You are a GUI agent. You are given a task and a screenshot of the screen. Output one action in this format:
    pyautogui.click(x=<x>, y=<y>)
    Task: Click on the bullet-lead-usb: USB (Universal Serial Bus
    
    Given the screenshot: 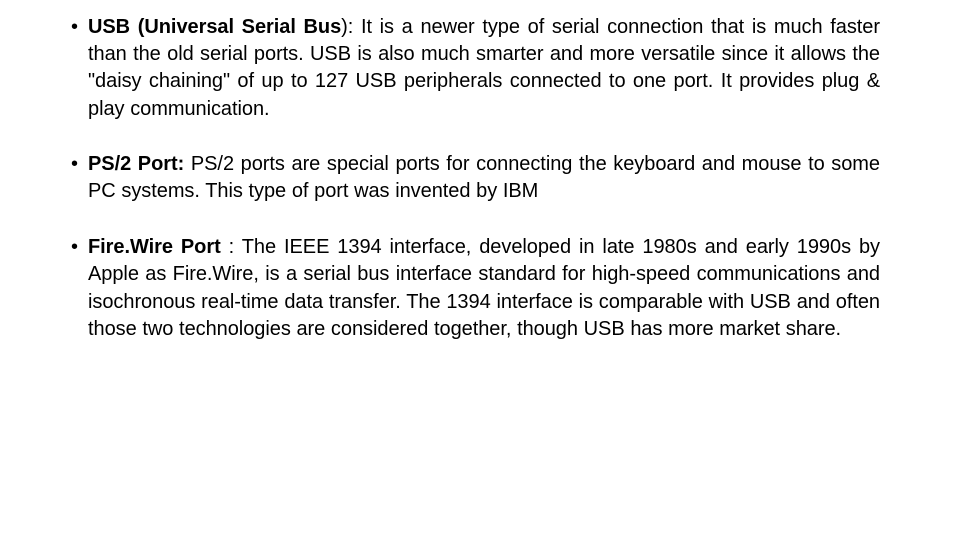 What is the action you would take?
    pyautogui.click(x=215, y=27)
    